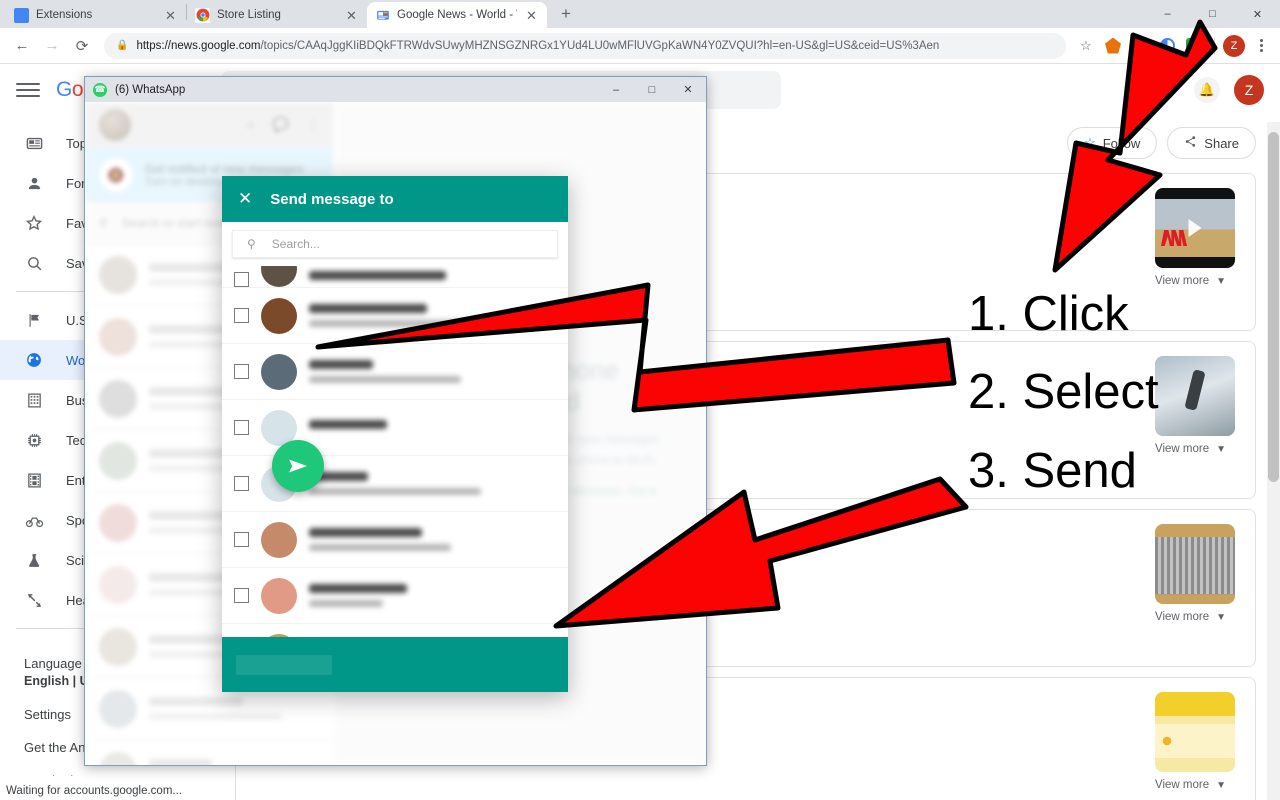  Describe the element at coordinates (298, 466) in the screenshot. I see `send-fab-button` at that location.